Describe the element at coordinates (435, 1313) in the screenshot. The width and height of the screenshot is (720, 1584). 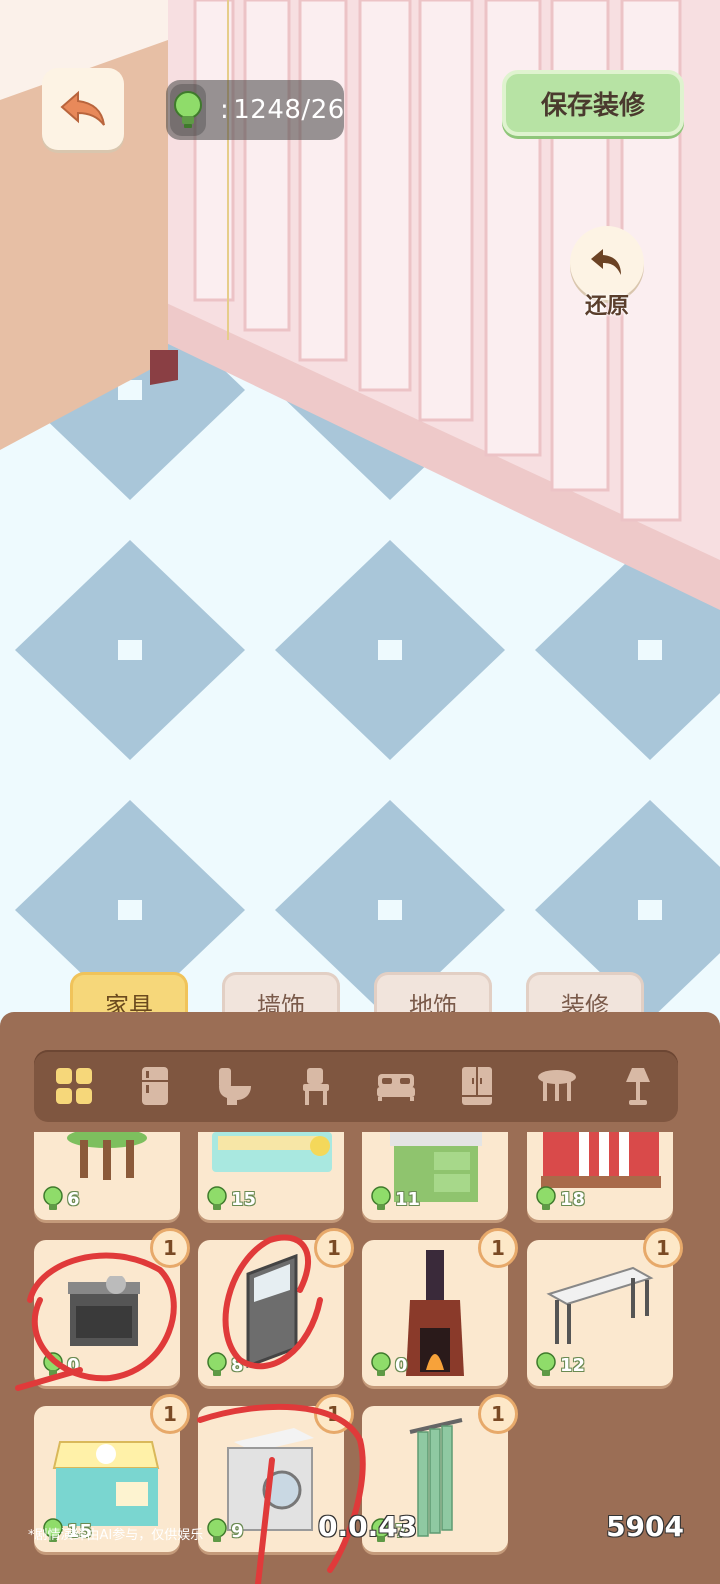
I see `fireplace-icon` at that location.